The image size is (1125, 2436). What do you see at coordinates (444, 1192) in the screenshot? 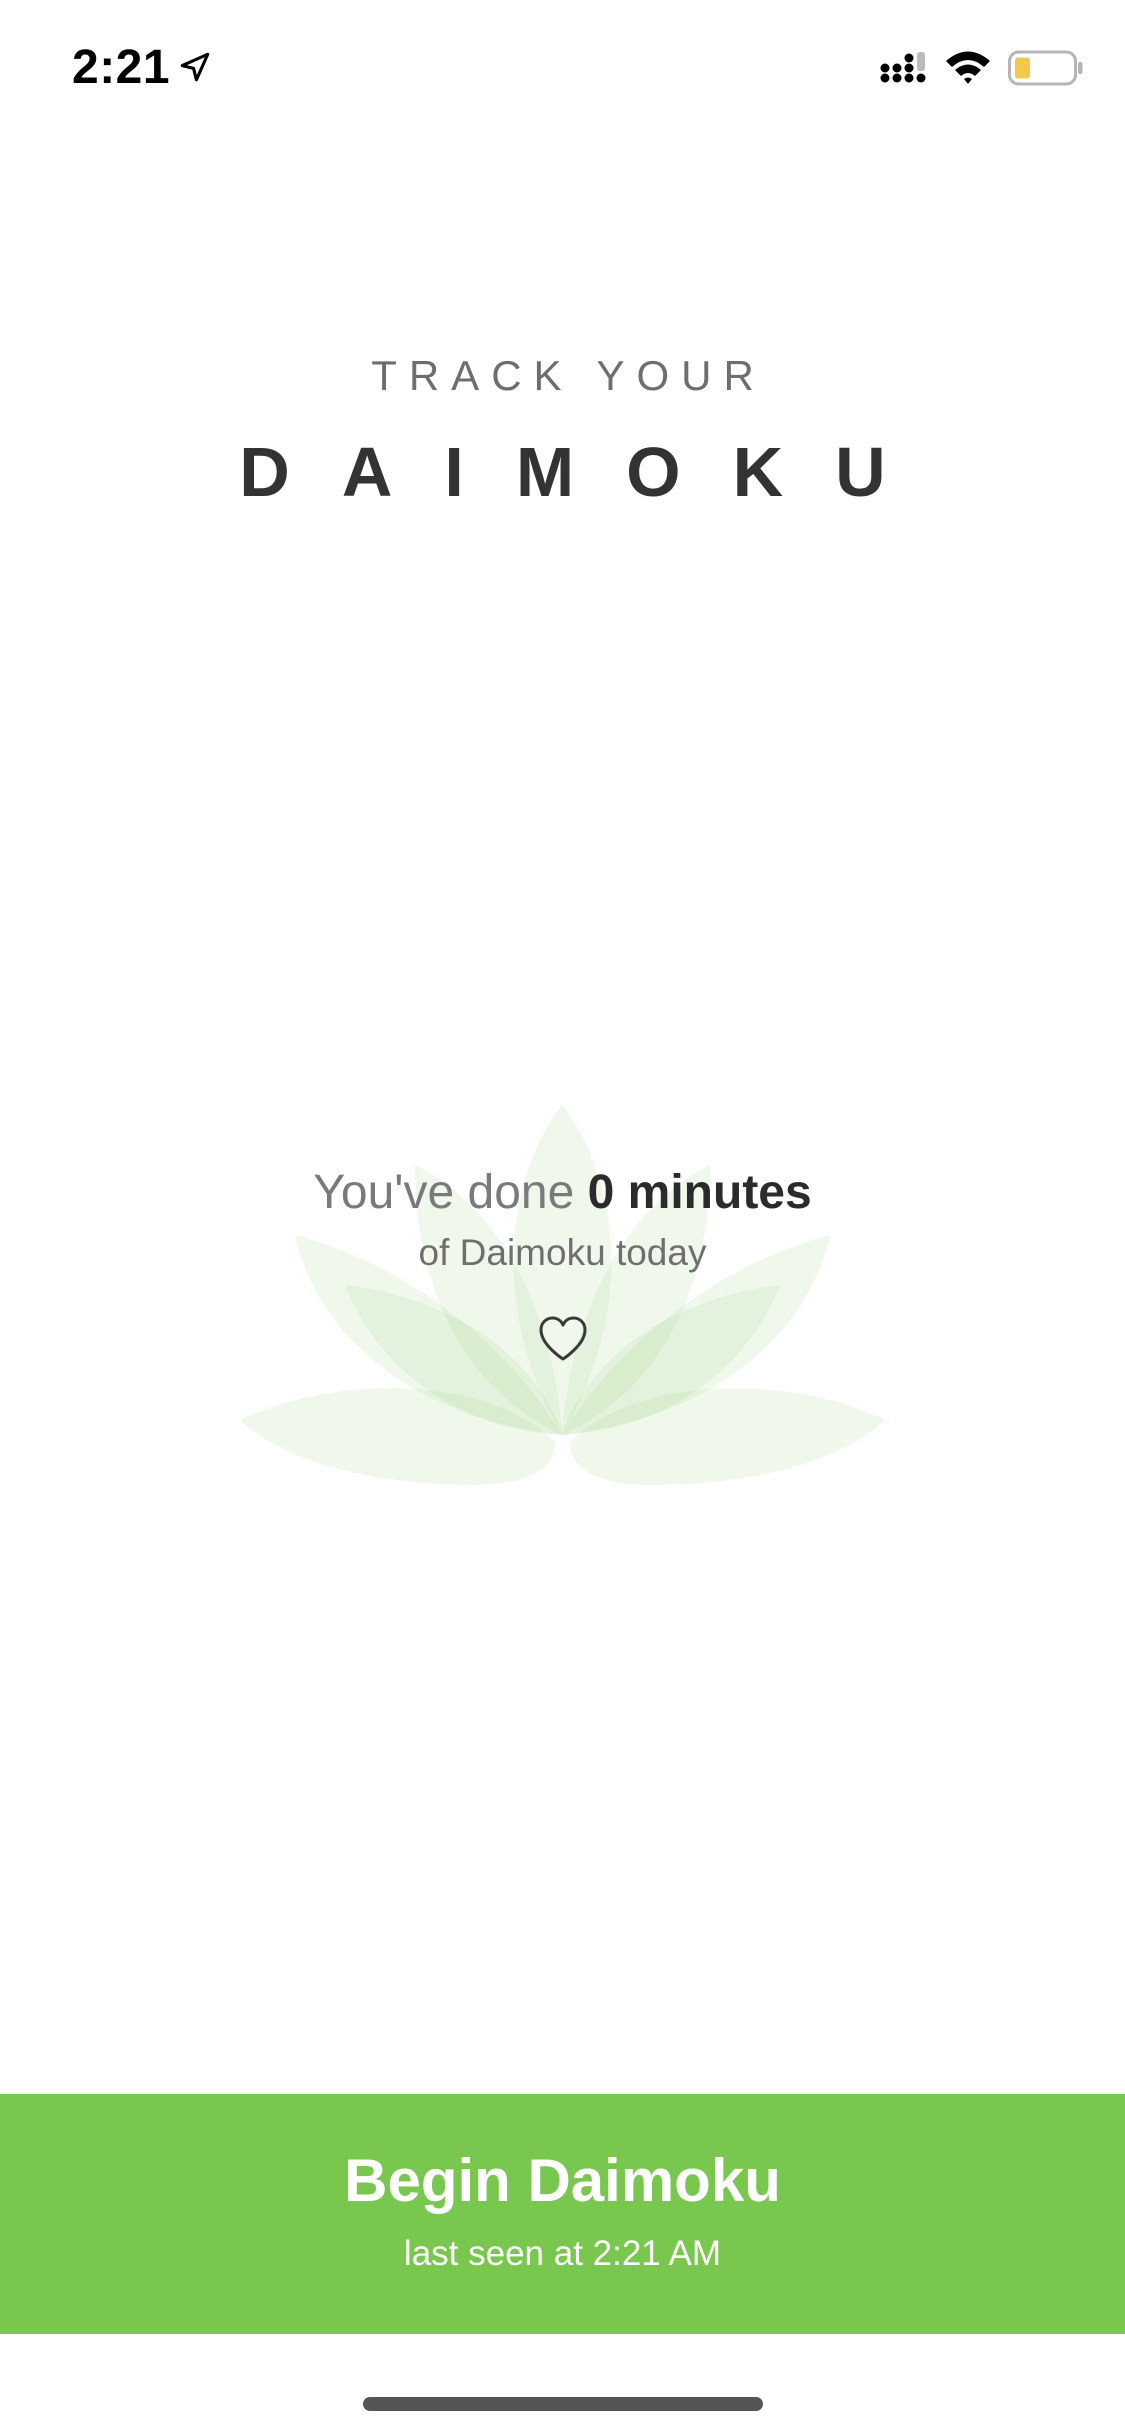
I see `summary-prefix: You've done` at bounding box center [444, 1192].